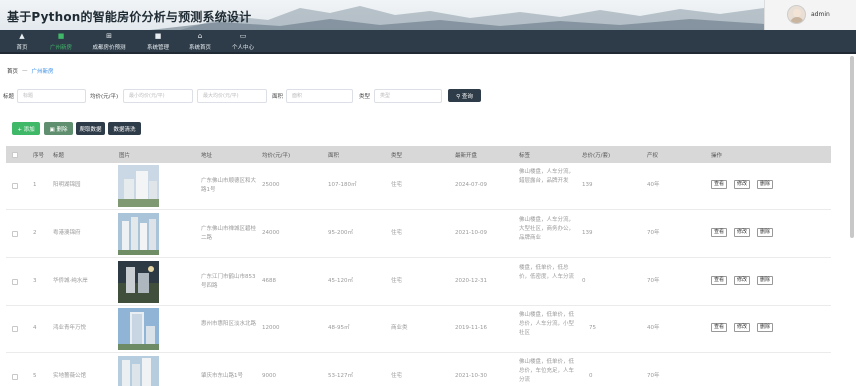  Describe the element at coordinates (340, 376) in the screenshot. I see `row-area: 53-127㎡` at that location.